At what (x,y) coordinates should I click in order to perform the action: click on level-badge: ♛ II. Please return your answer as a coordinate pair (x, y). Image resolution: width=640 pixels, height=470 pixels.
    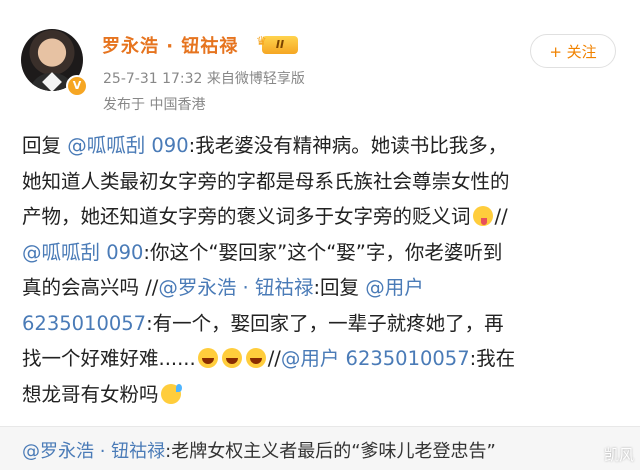
    Looking at the image, I should click on (277, 44).